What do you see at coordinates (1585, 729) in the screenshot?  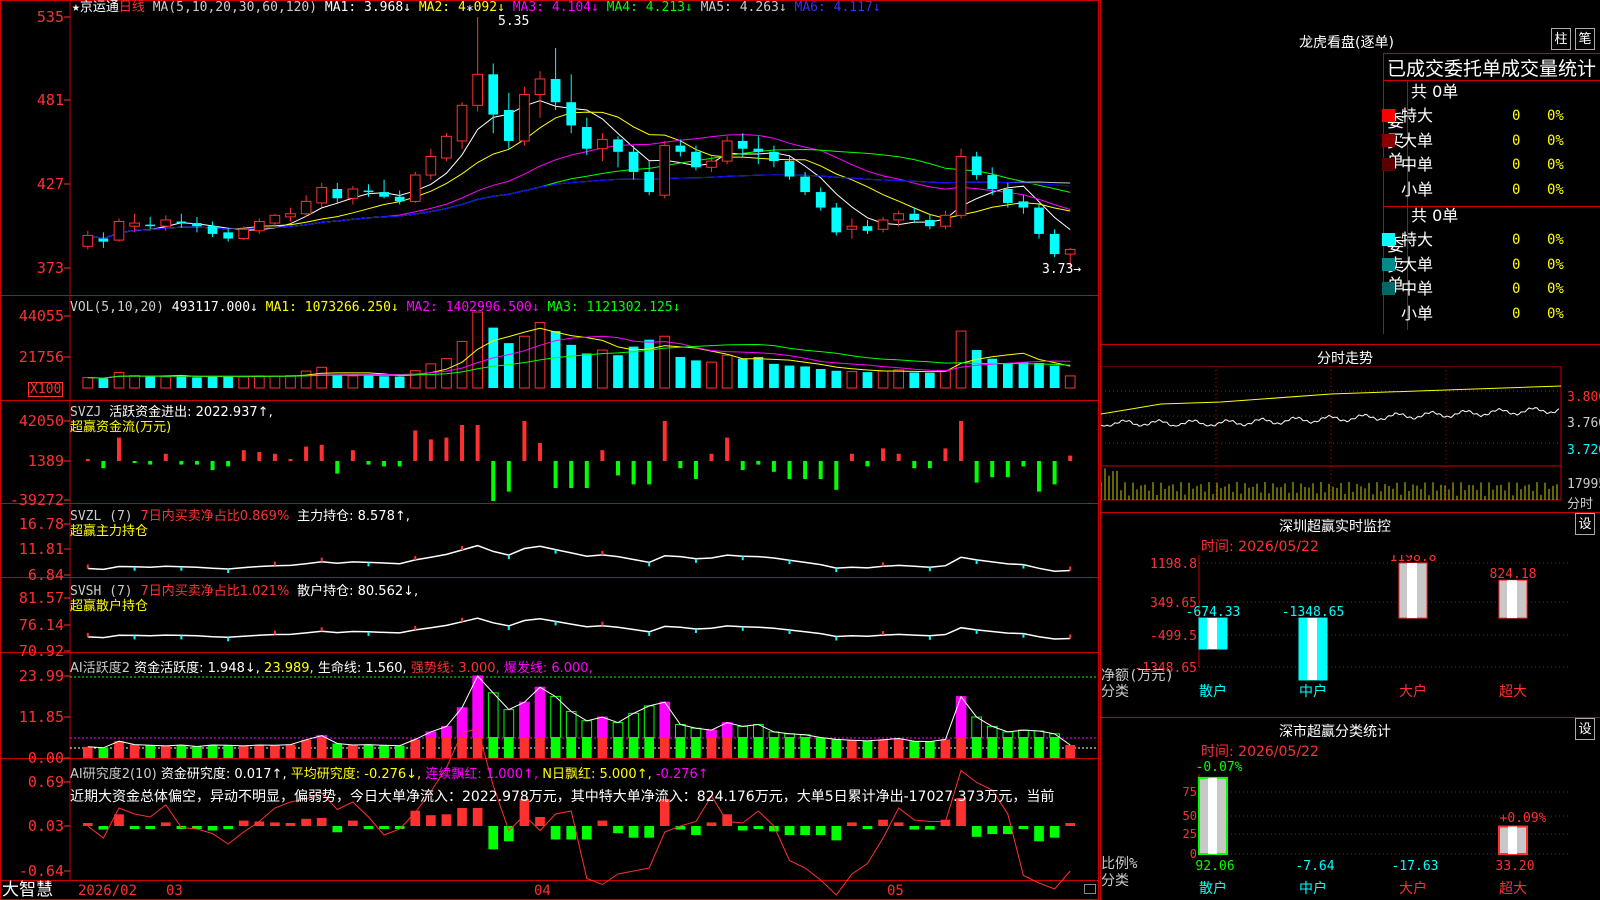 I see `sz-class-settings-button: 设` at bounding box center [1585, 729].